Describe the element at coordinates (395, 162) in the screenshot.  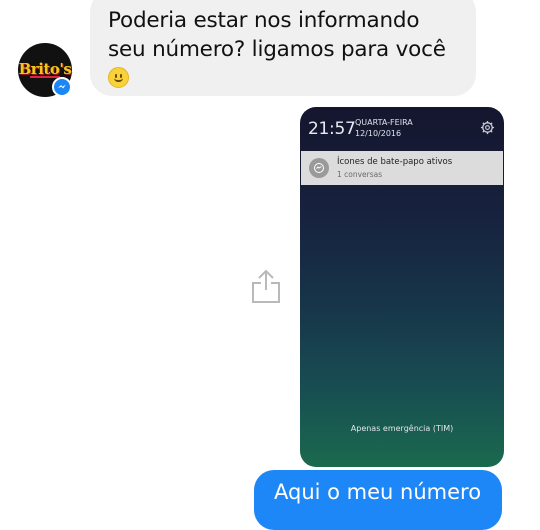
I see `notification-title: Ícones de bate-papo ativos` at that location.